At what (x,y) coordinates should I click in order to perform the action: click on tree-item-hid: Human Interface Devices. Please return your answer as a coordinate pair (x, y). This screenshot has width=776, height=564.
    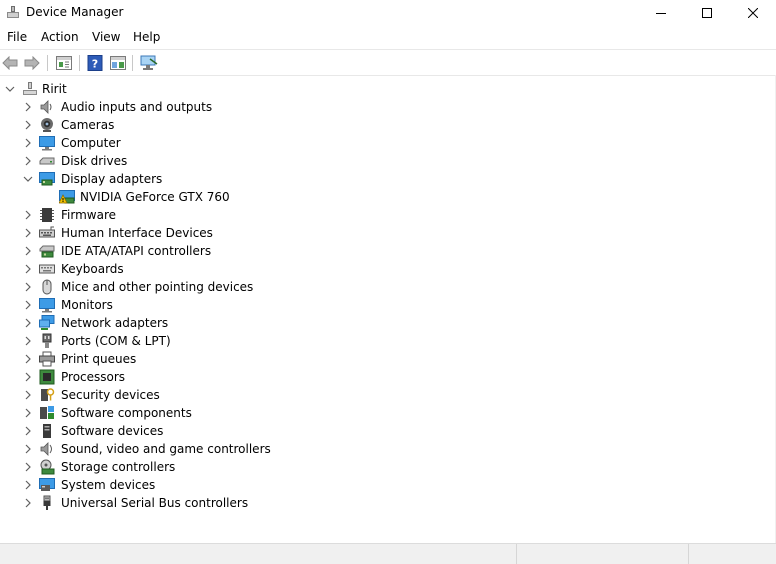
    Looking at the image, I should click on (117, 233).